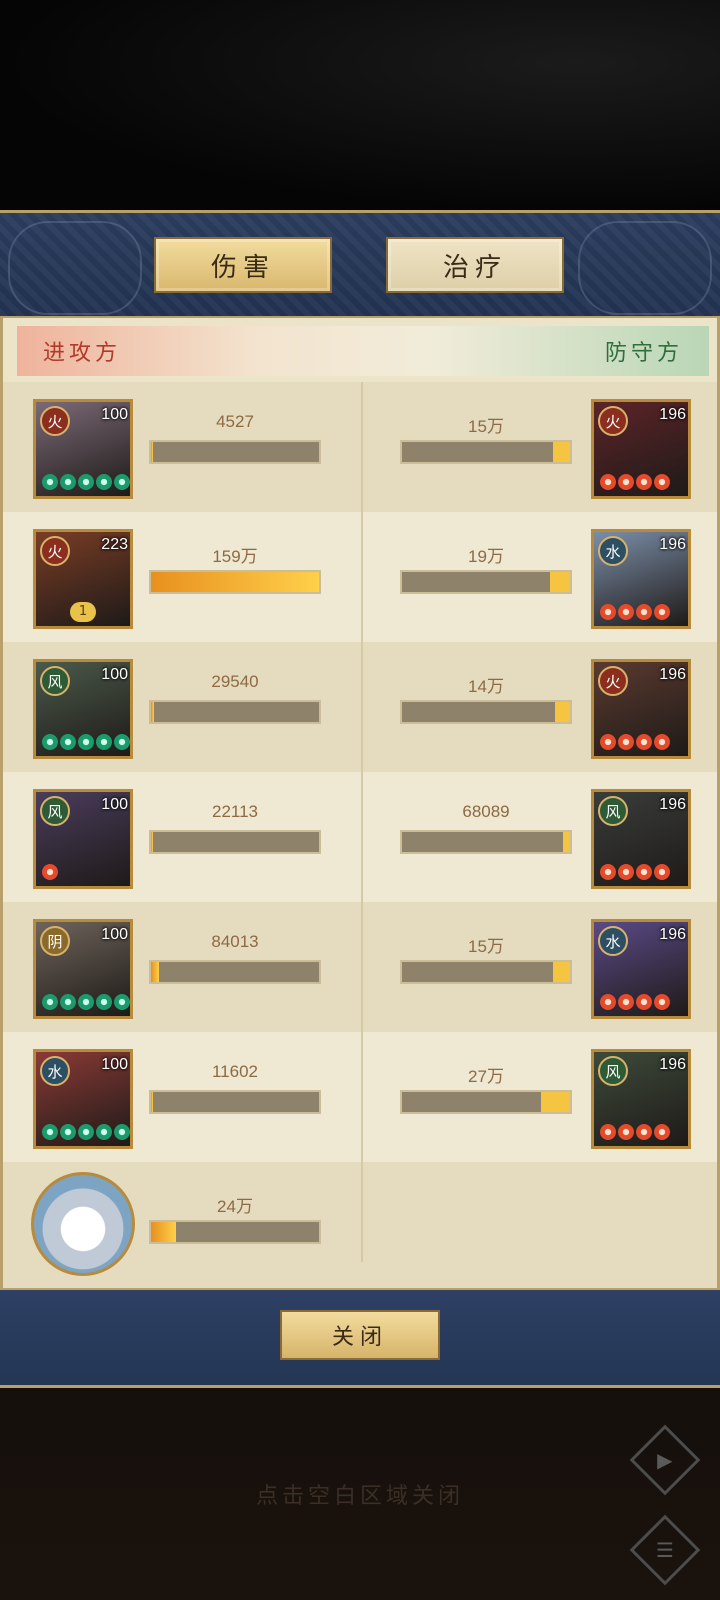 The image size is (720, 1600). What do you see at coordinates (486, 1076) in the screenshot?
I see `right-stat-value: 27万` at bounding box center [486, 1076].